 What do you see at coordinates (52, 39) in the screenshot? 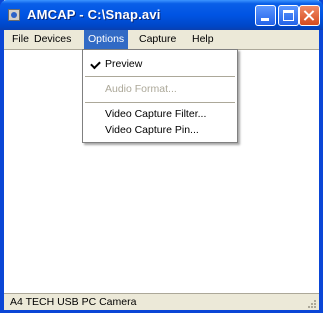
I see `menu-devices: Devices` at bounding box center [52, 39].